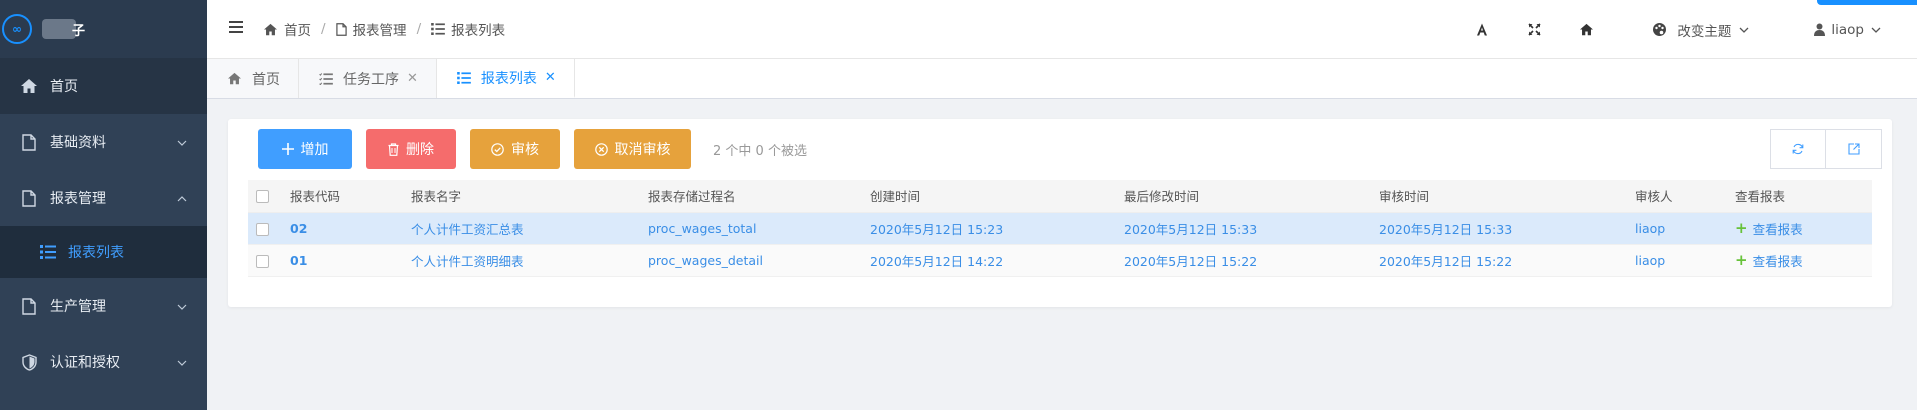  Describe the element at coordinates (1499, 260) in the screenshot. I see `cell-audited: 2020年5月12日 15:22` at that location.